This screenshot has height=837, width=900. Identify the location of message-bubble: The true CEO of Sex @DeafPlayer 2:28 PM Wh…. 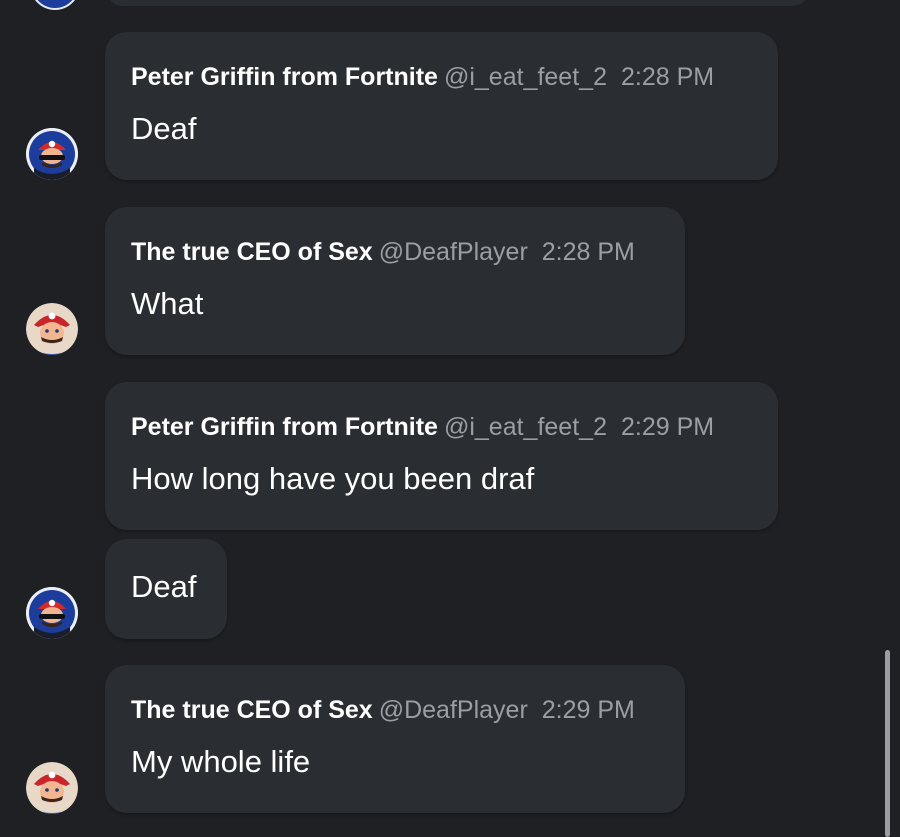
(395, 281).